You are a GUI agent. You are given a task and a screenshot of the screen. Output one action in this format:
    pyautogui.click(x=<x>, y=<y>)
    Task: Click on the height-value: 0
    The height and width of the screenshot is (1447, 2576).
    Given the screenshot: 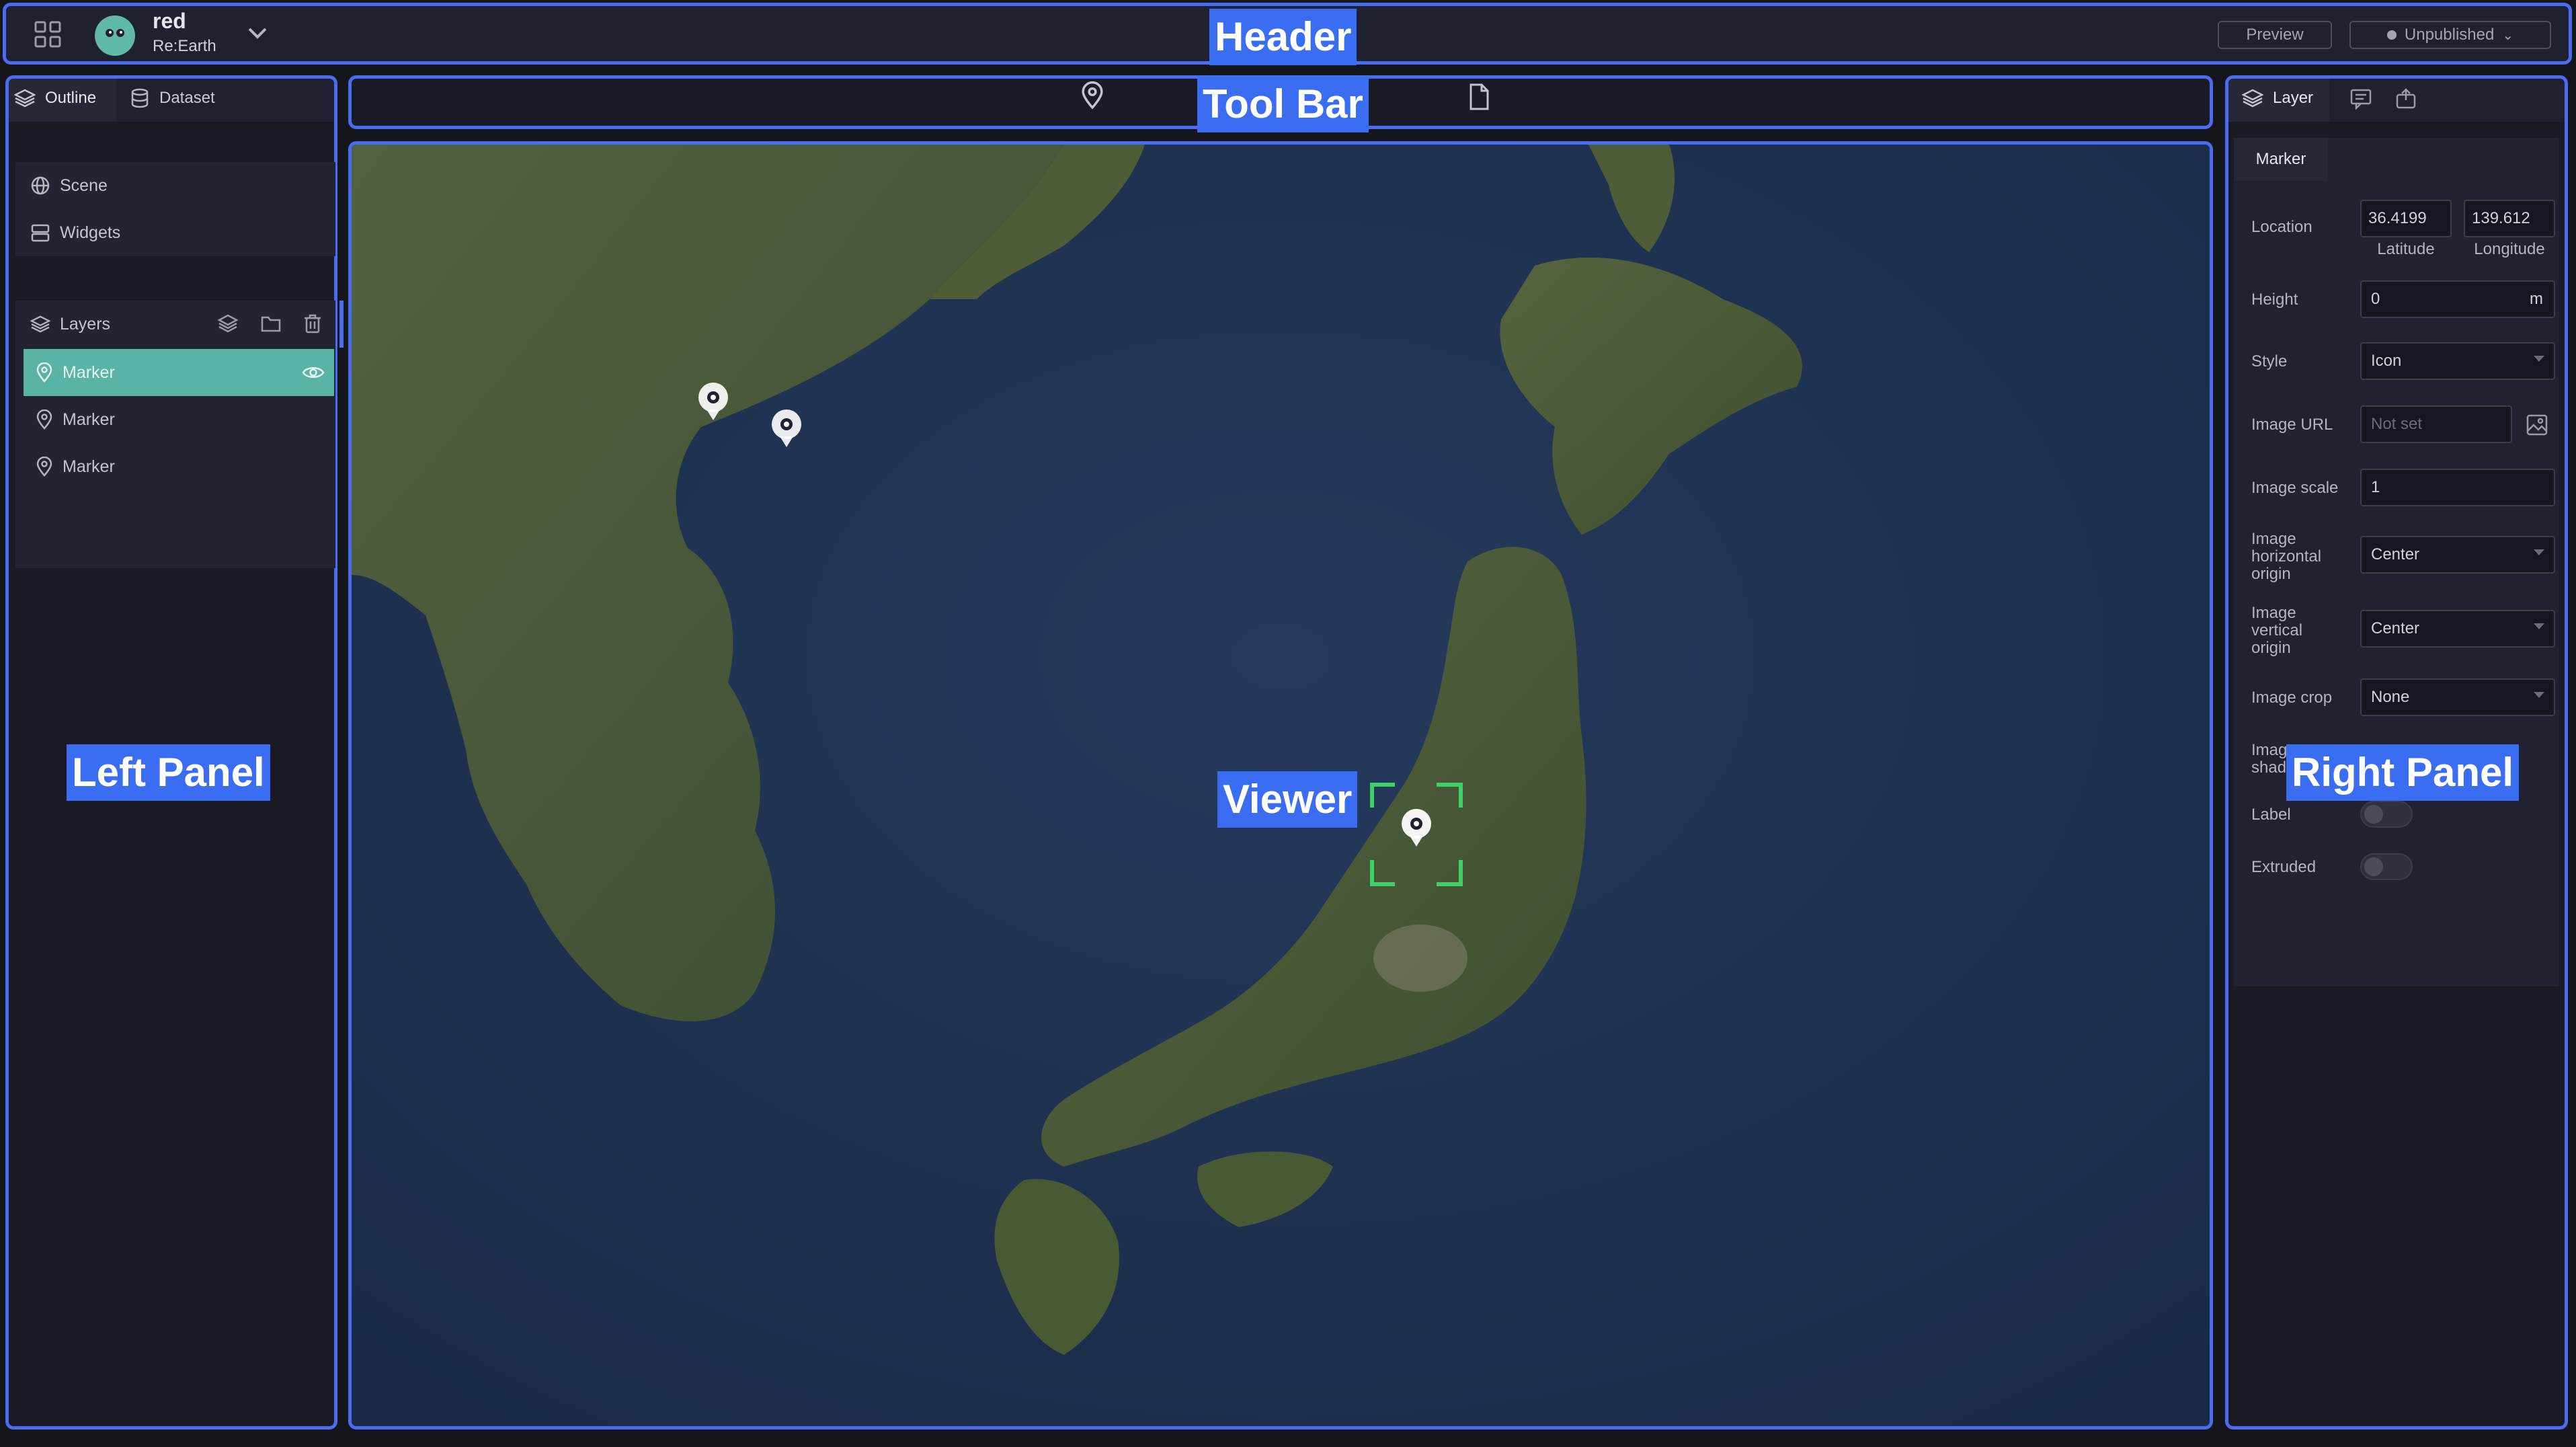 What is the action you would take?
    pyautogui.click(x=2375, y=299)
    